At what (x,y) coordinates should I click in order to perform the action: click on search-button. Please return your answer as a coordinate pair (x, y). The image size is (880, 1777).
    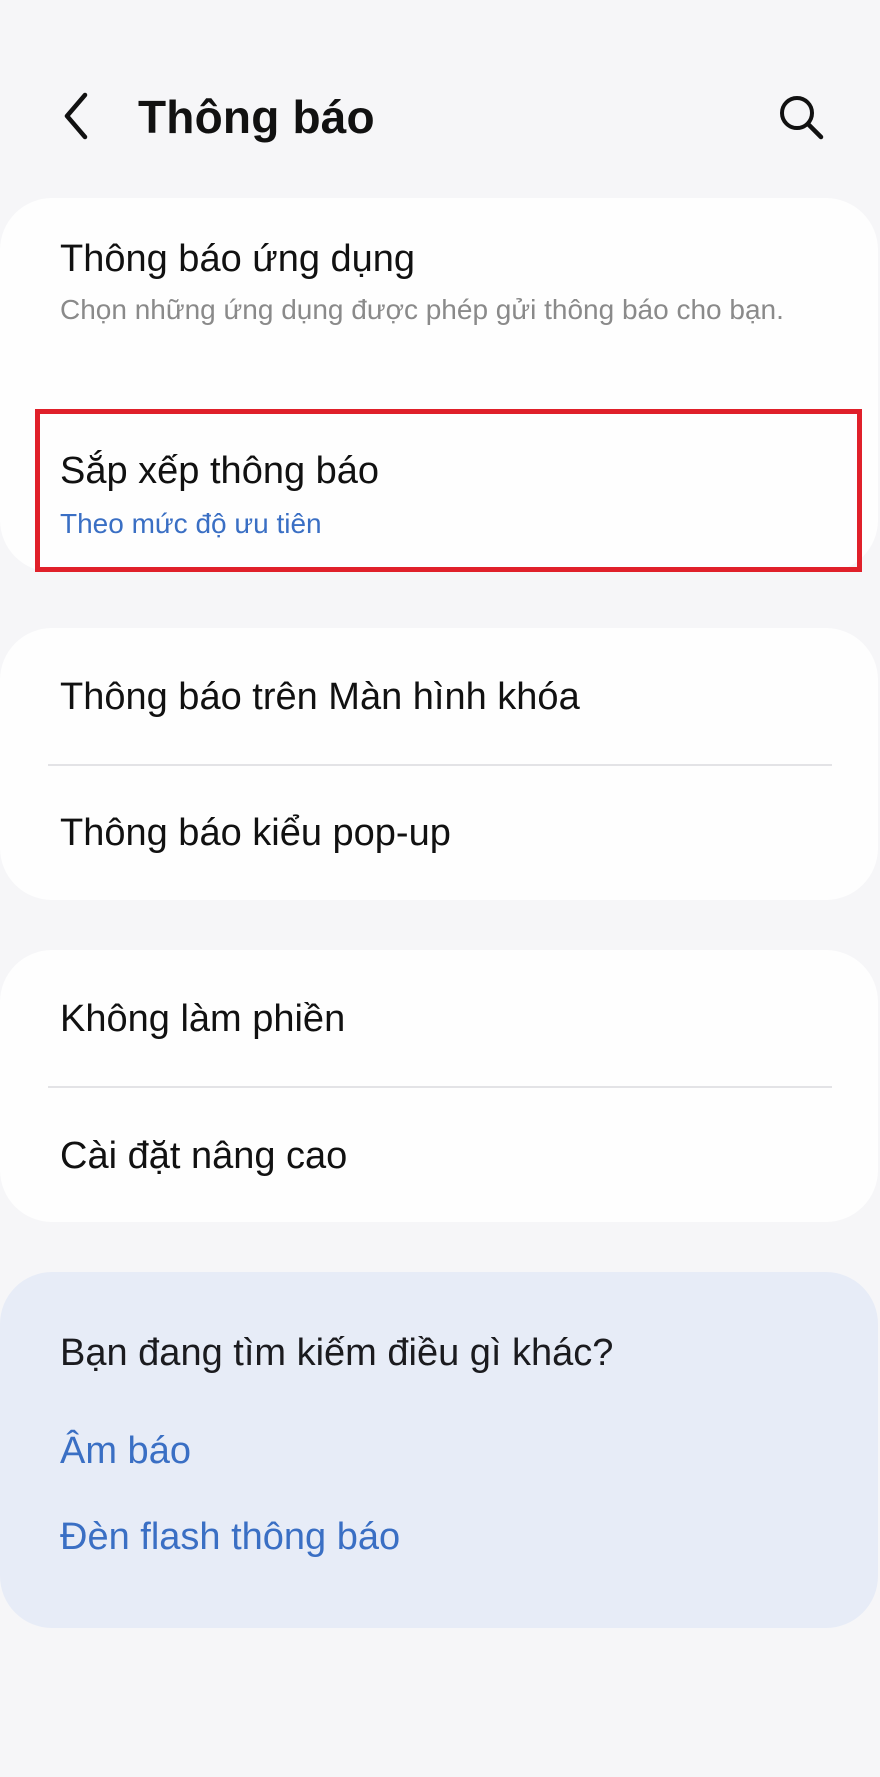
    Looking at the image, I should click on (801, 117).